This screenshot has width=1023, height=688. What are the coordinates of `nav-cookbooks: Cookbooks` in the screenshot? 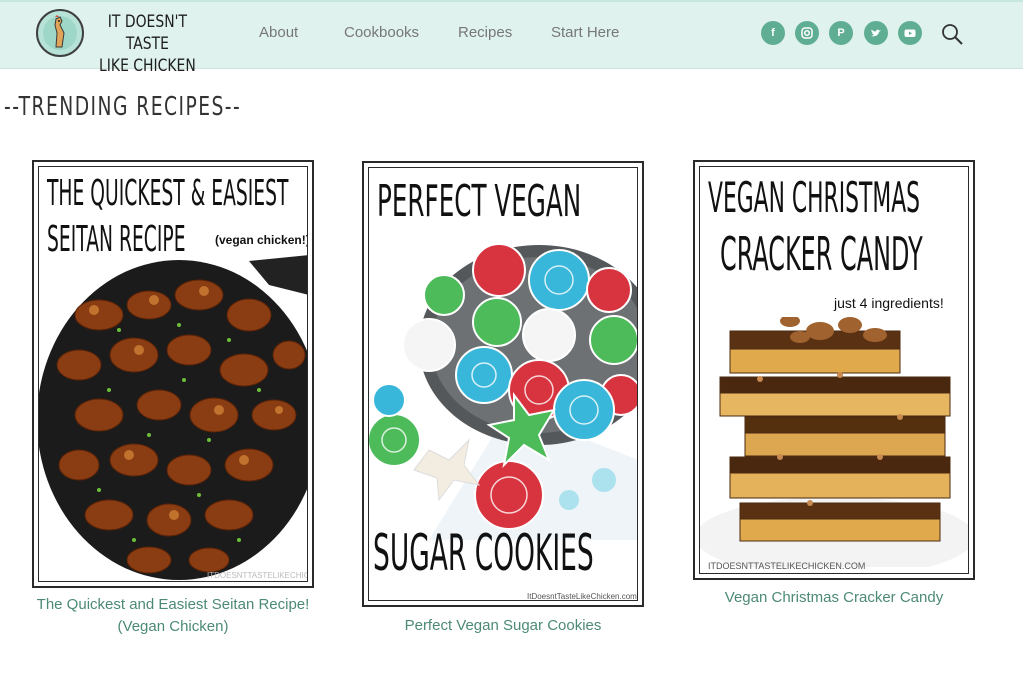 It's located at (381, 32).